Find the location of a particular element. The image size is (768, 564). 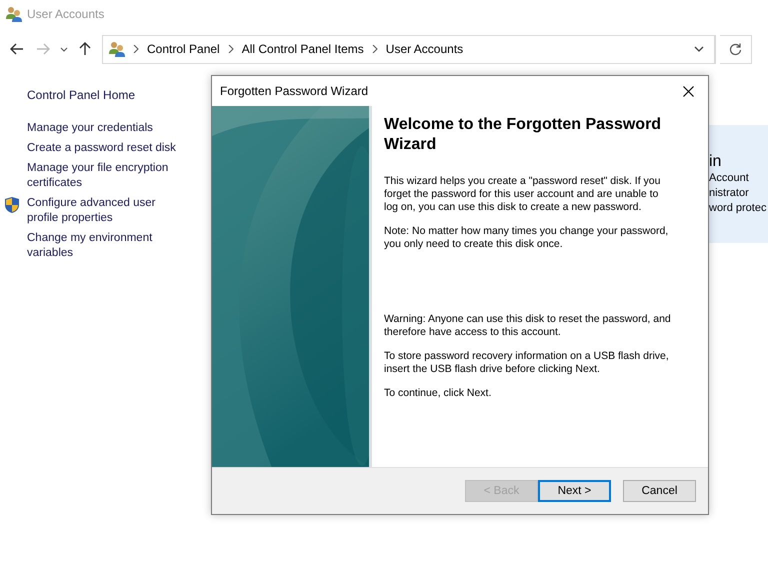

cancel-button: Cancel is located at coordinates (659, 491).